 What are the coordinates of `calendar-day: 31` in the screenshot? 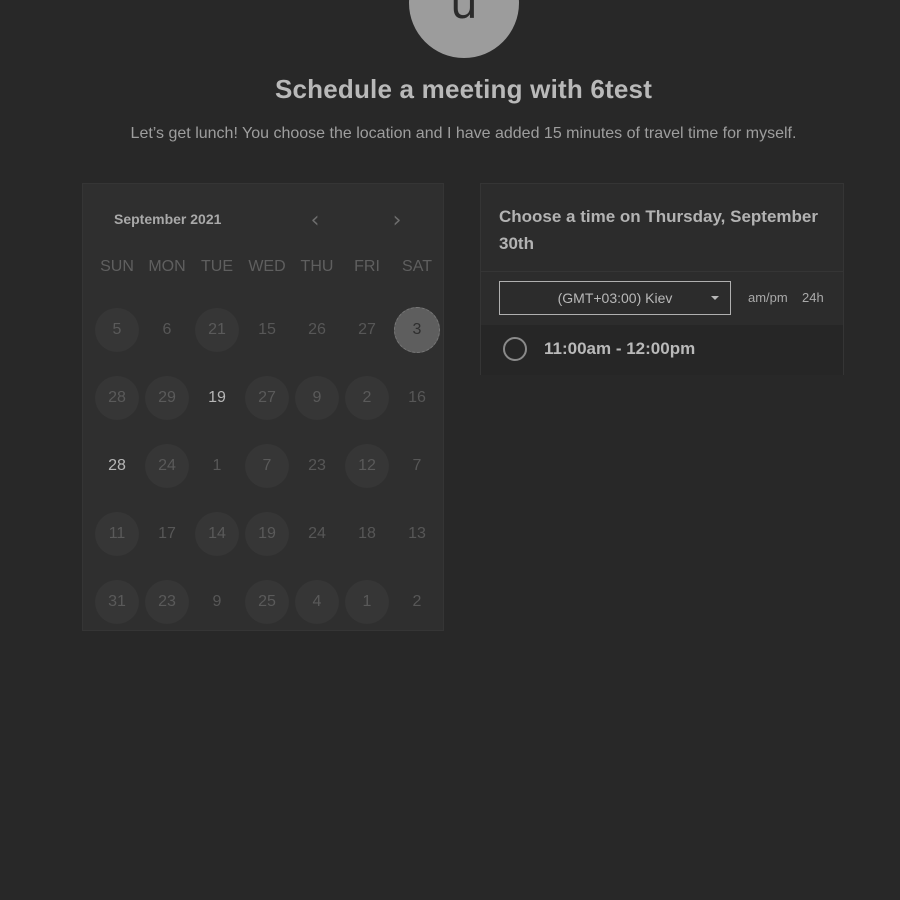 It's located at (117, 602).